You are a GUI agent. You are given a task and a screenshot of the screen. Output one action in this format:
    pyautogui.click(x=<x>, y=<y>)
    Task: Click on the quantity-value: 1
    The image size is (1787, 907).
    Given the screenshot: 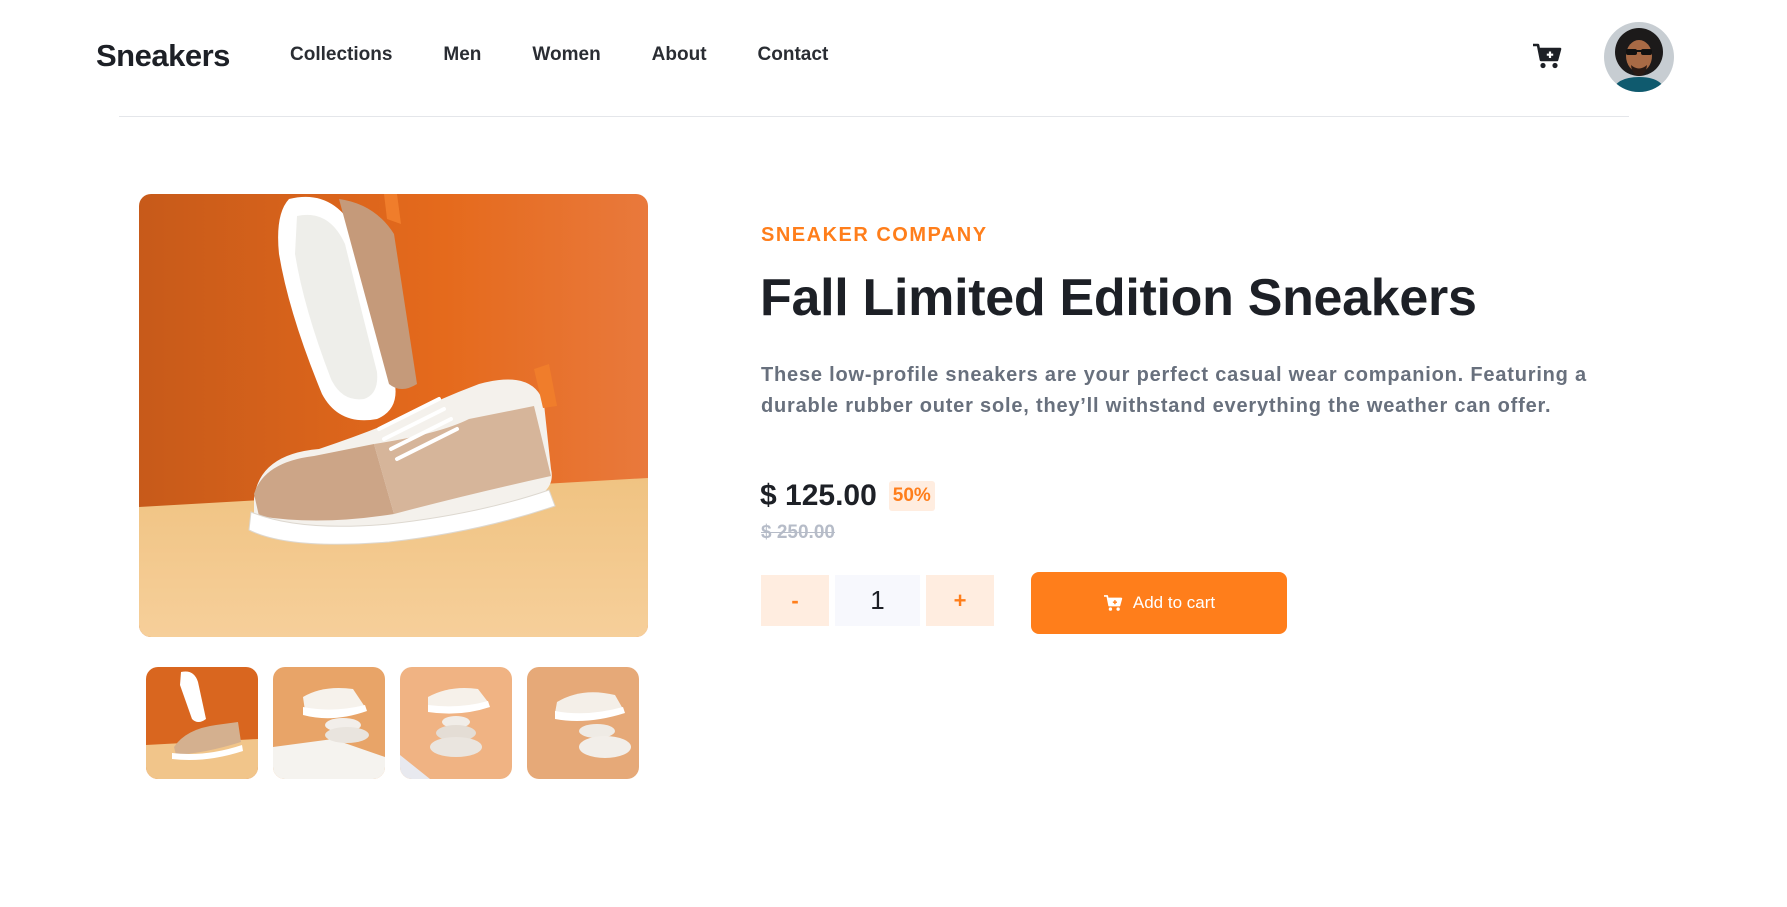 What is the action you would take?
    pyautogui.click(x=877, y=600)
    